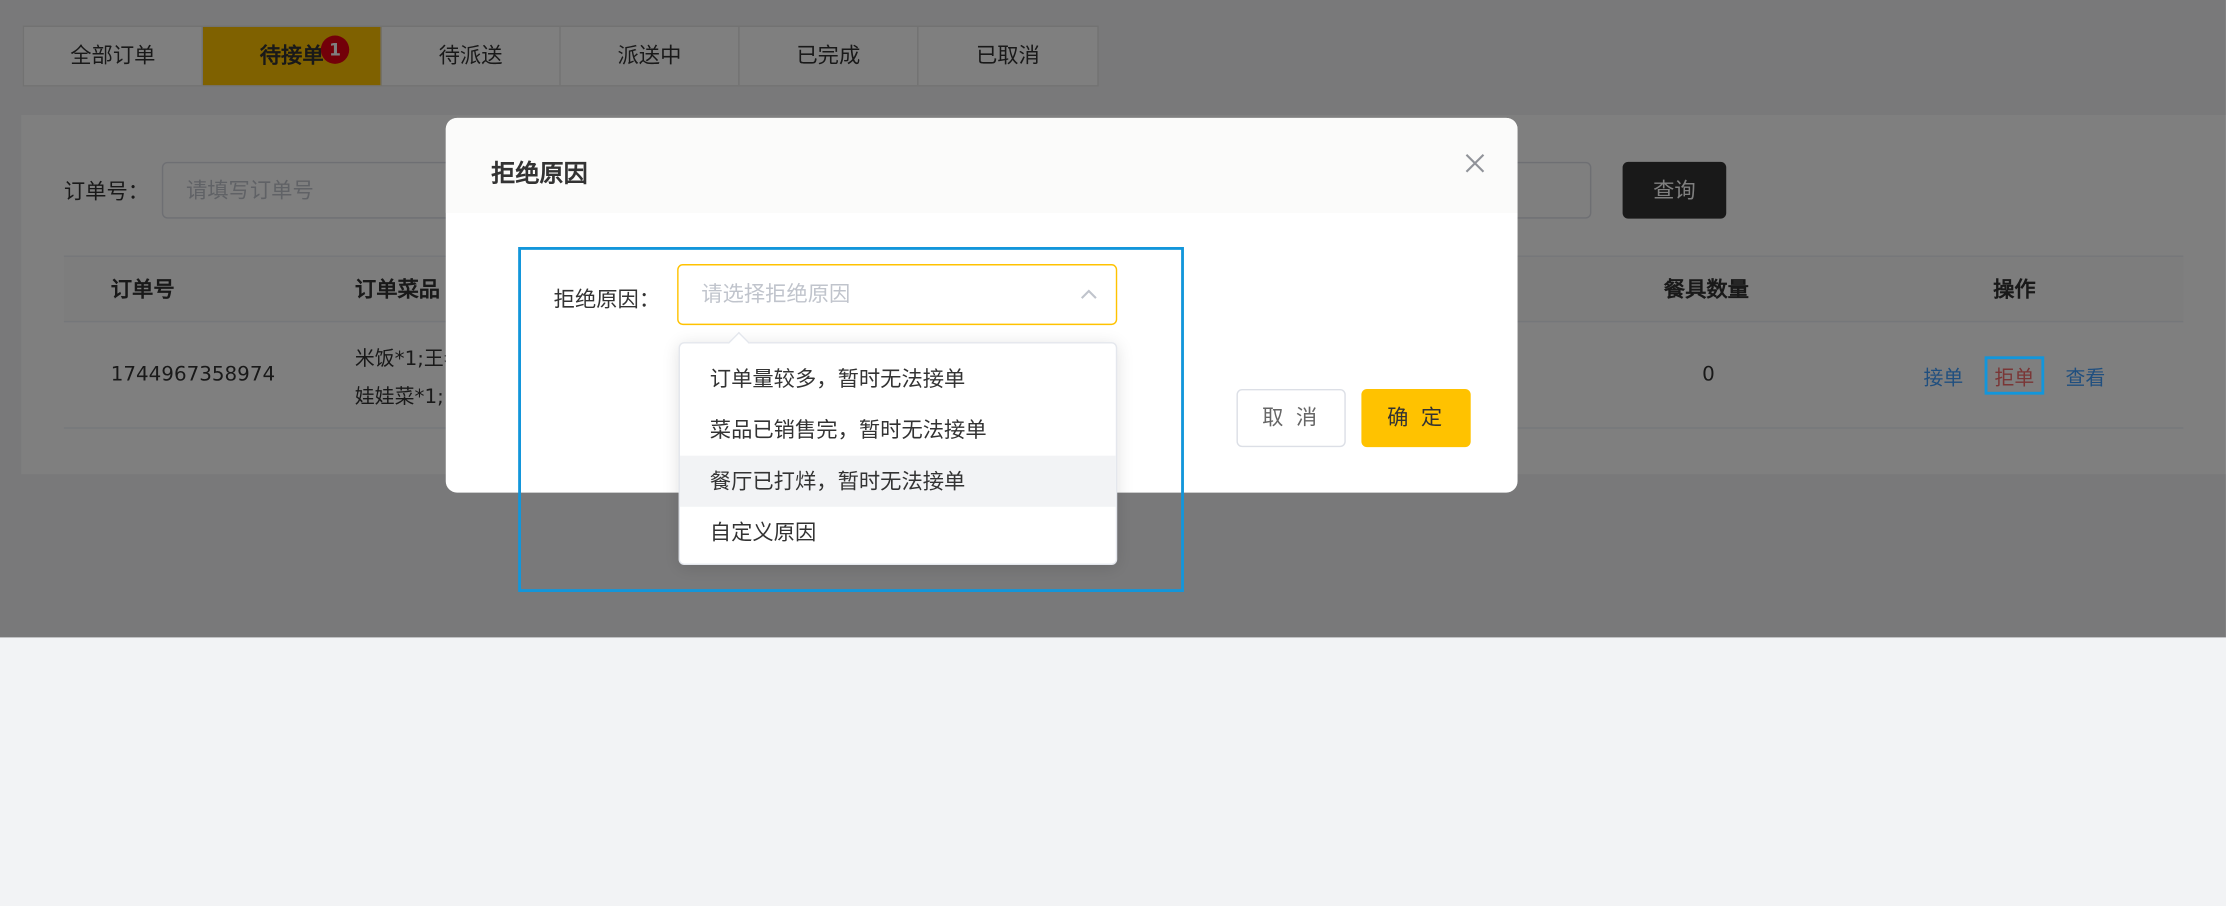 This screenshot has width=2226, height=906. What do you see at coordinates (1416, 418) in the screenshot?
I see `confirm-button: 确 定` at bounding box center [1416, 418].